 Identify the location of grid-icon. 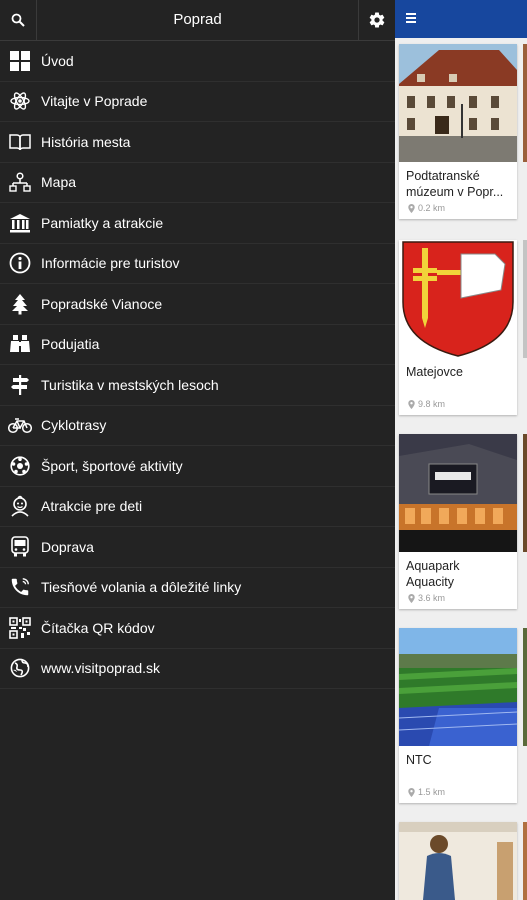
(20, 60).